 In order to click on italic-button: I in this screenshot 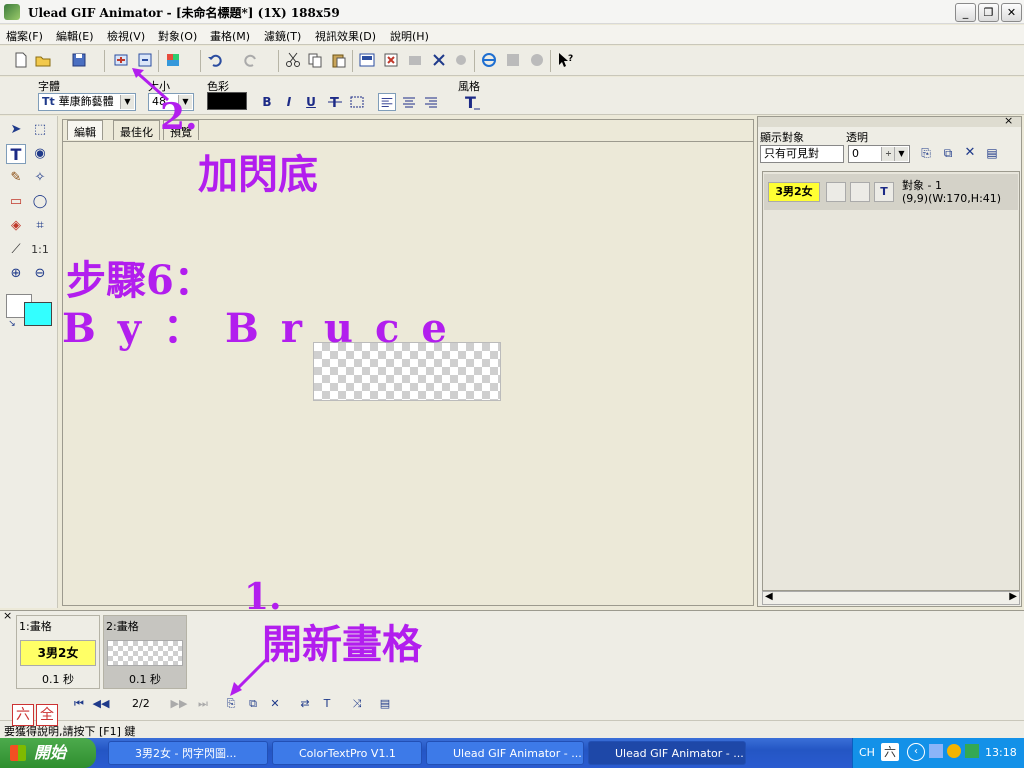, I will do `click(289, 102)`.